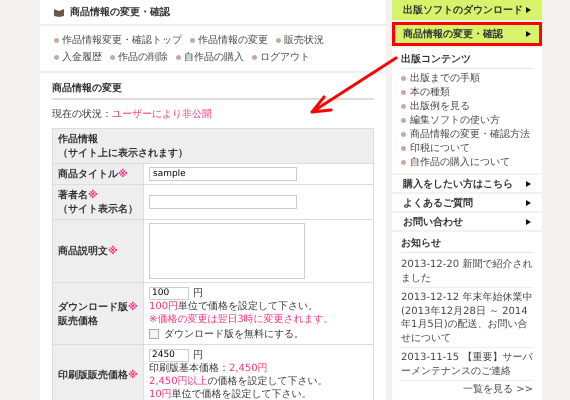  What do you see at coordinates (467, 135) in the screenshot?
I see `contents-link: 商品情報の変更・確認方法` at bounding box center [467, 135].